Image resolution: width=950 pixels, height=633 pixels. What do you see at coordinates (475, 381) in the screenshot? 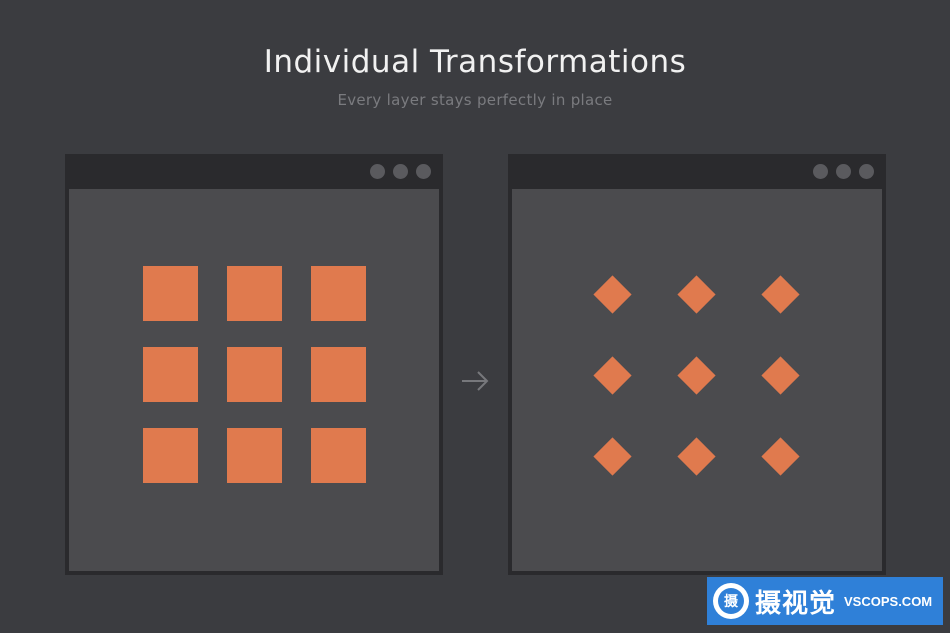
I see `right-arrow-icon` at bounding box center [475, 381].